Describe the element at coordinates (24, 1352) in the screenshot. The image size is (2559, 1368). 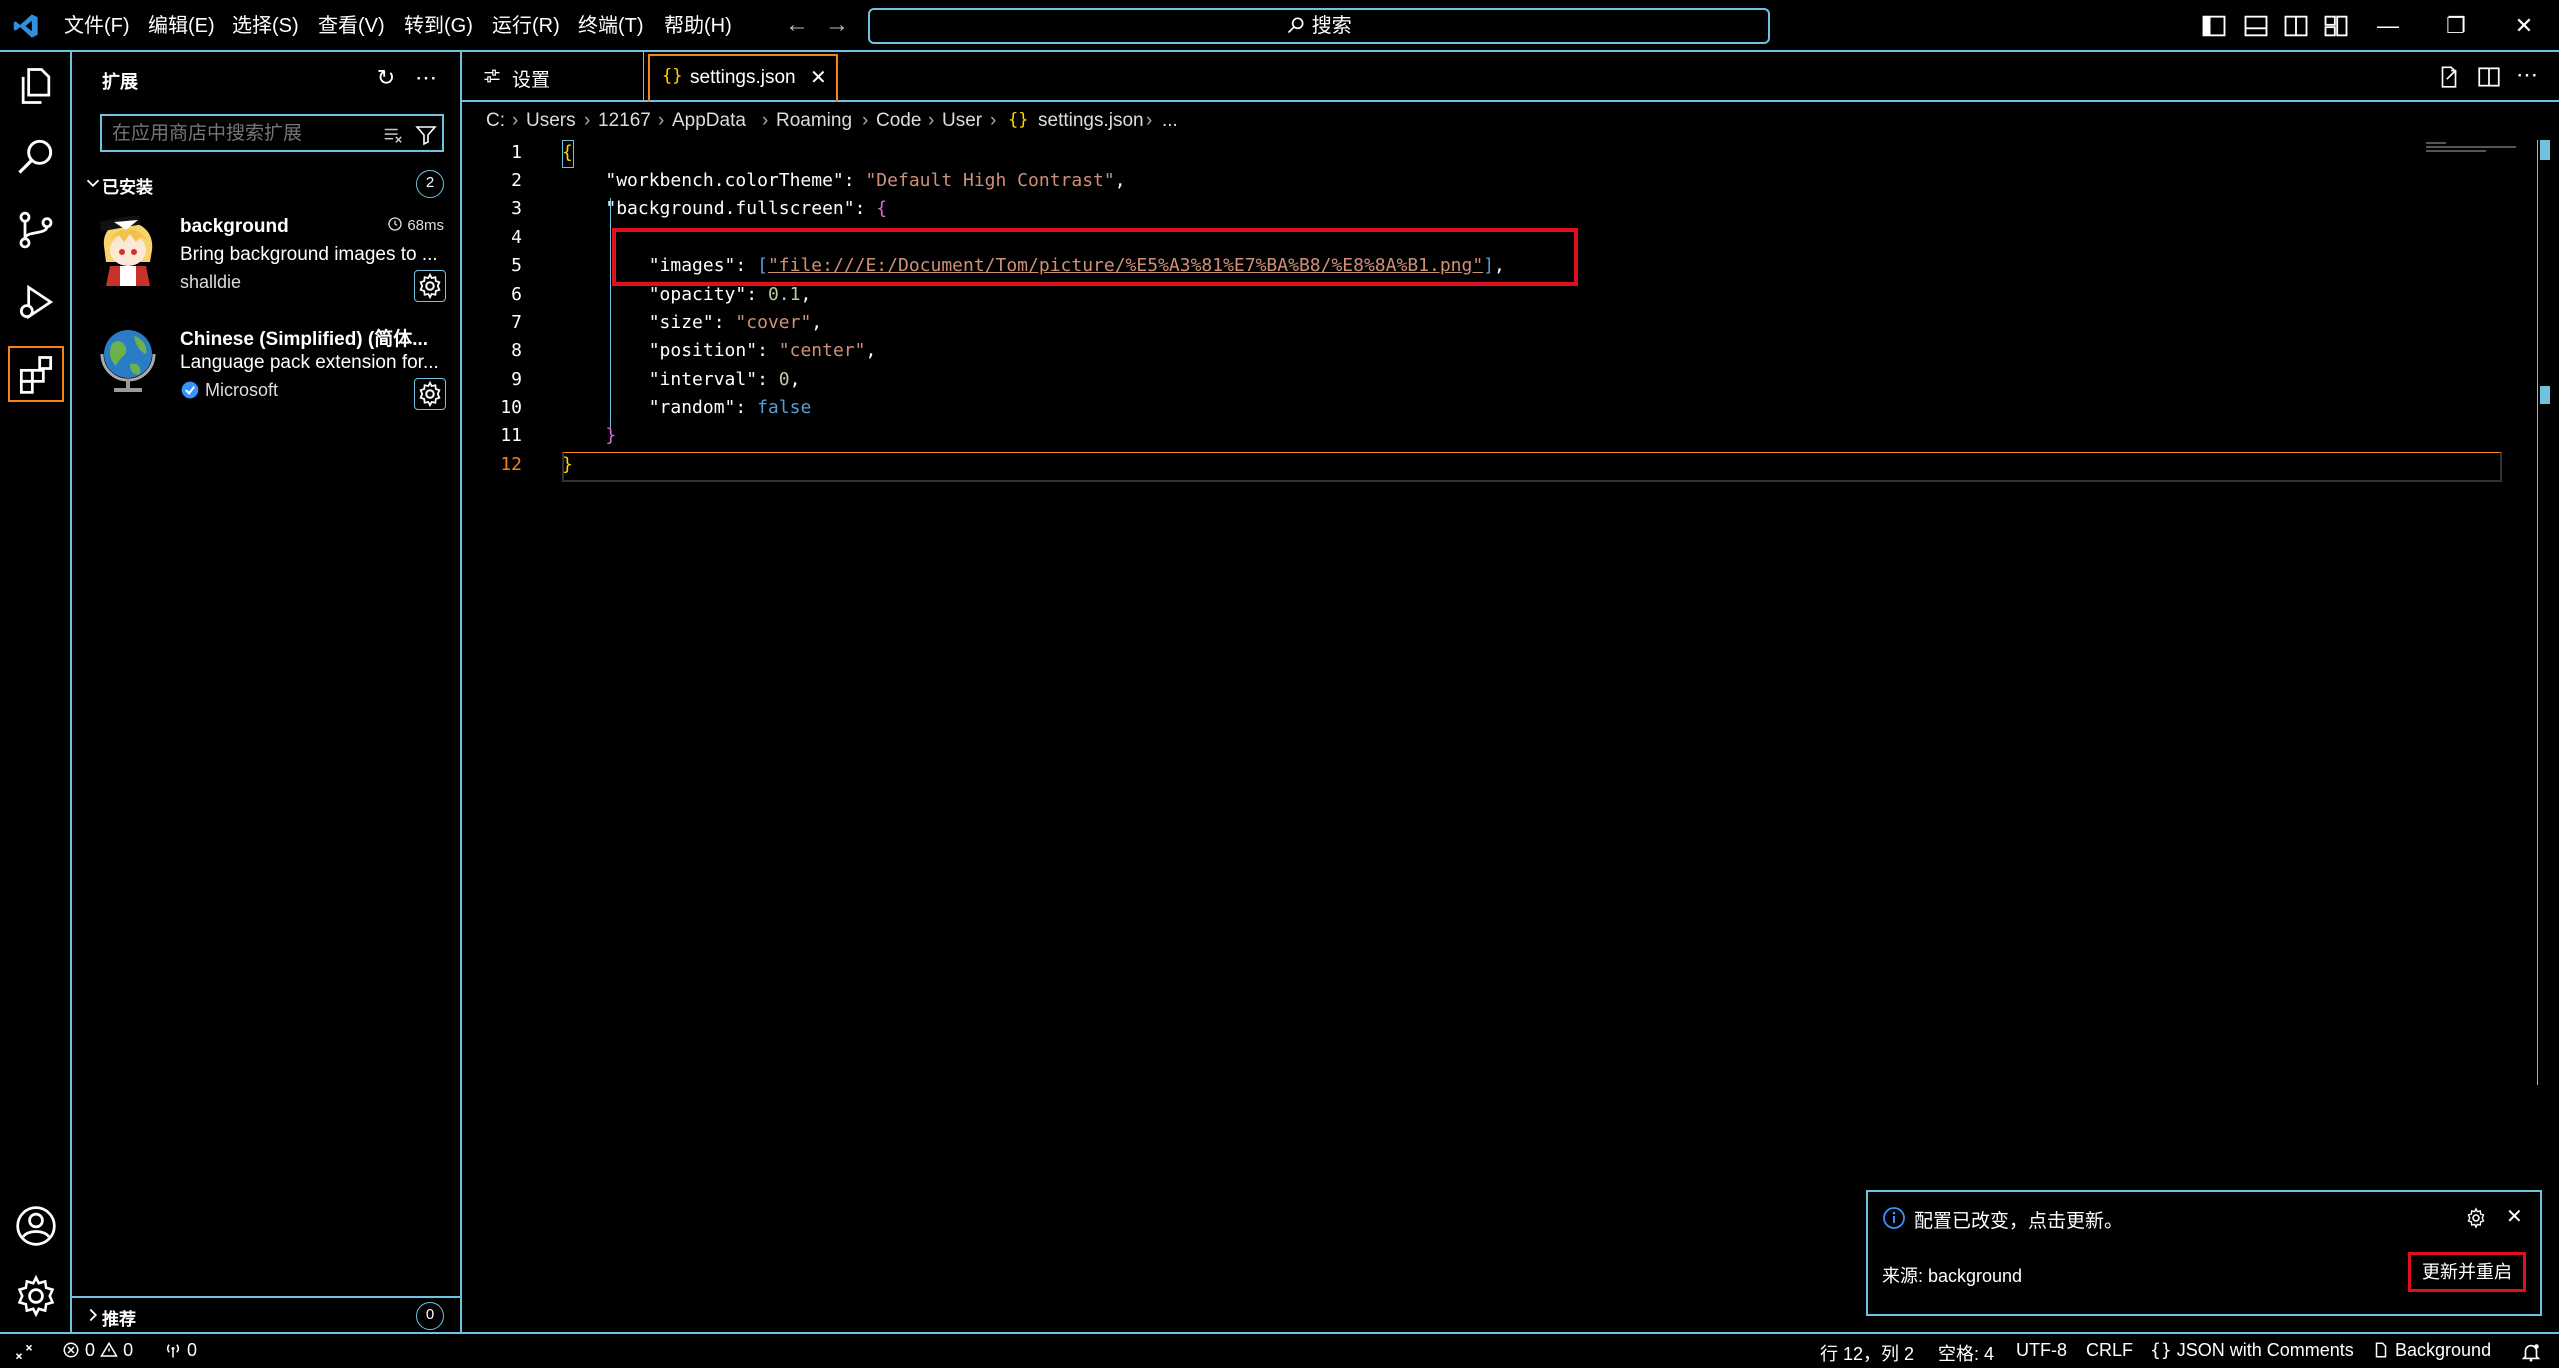
I see `remote-indicator-icon` at that location.